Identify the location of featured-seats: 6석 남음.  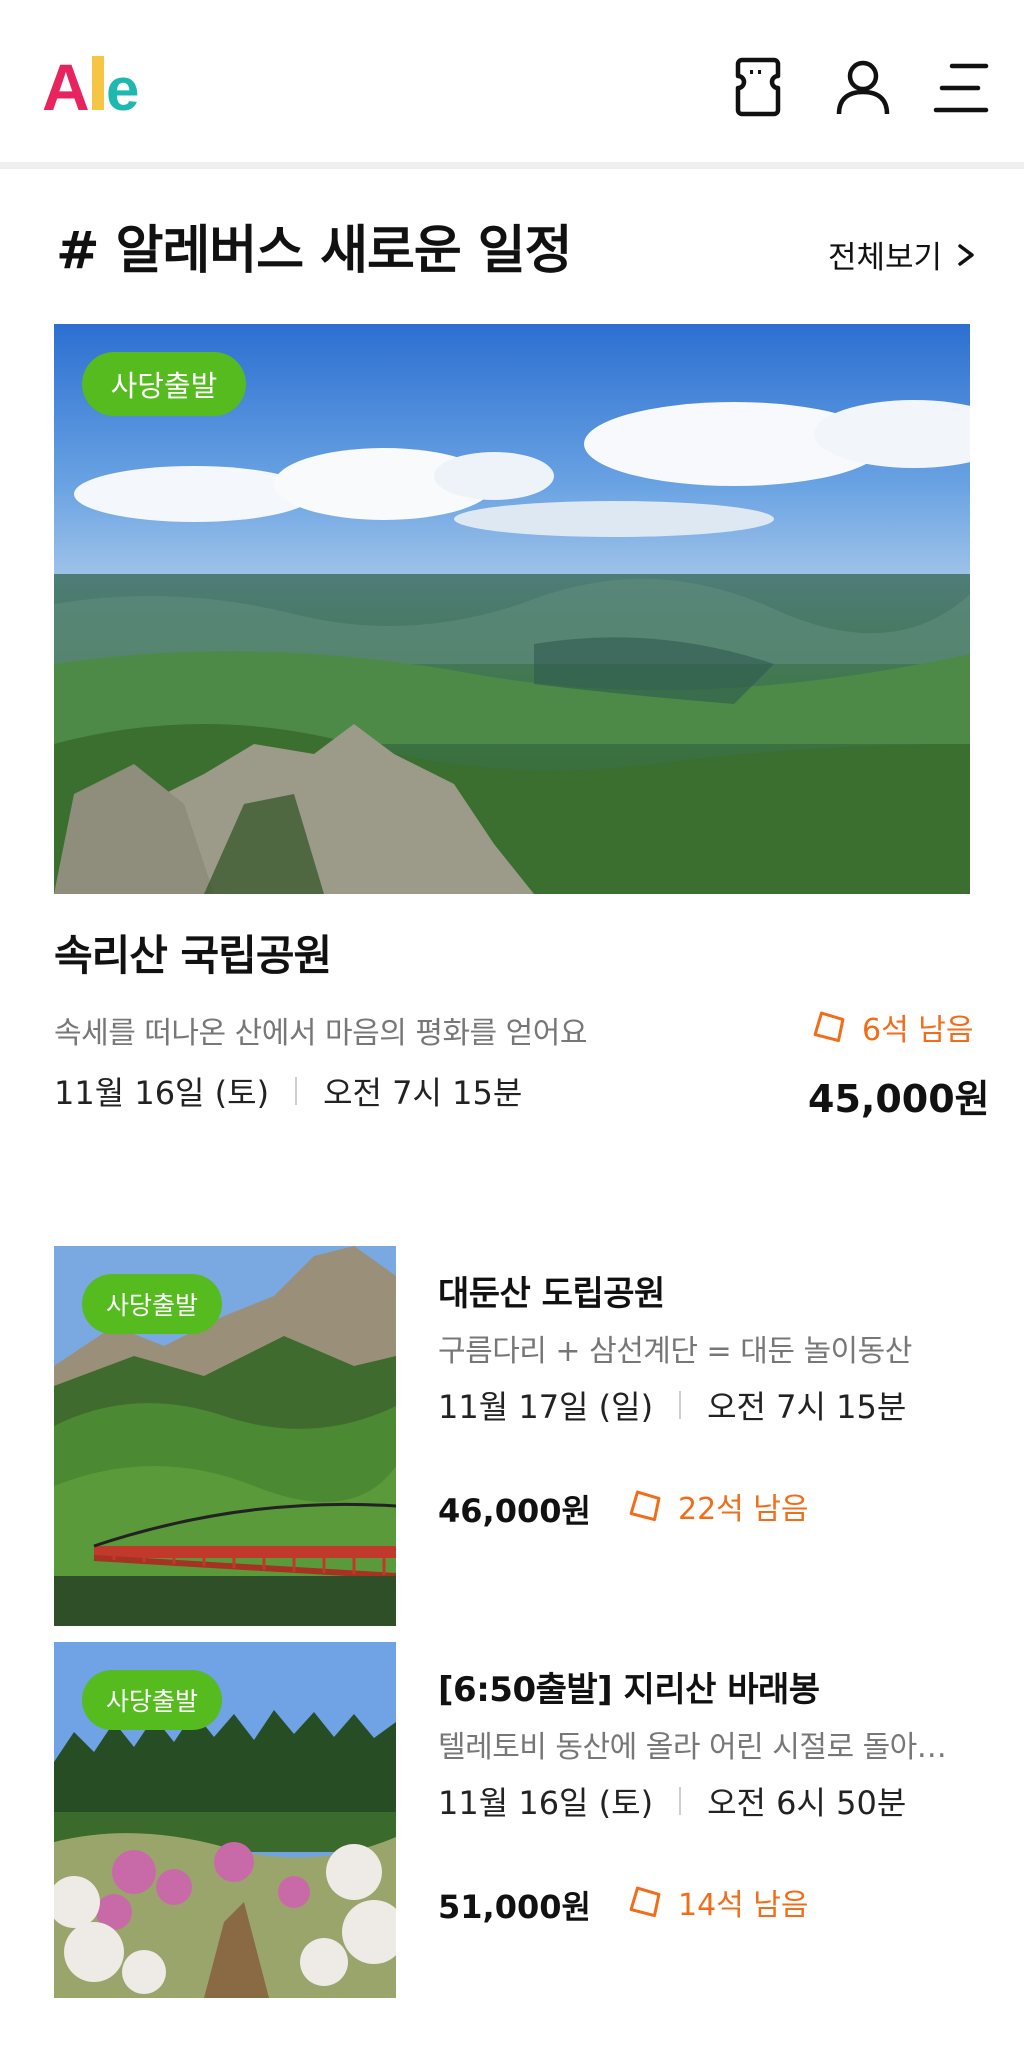
(891, 1027).